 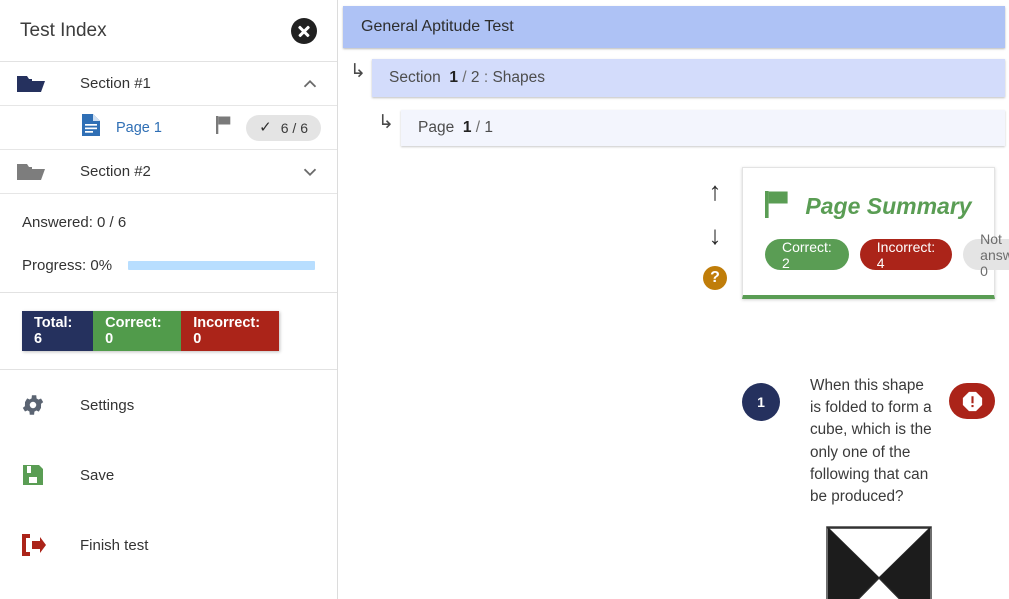 What do you see at coordinates (33, 405) in the screenshot?
I see `gear-icon` at bounding box center [33, 405].